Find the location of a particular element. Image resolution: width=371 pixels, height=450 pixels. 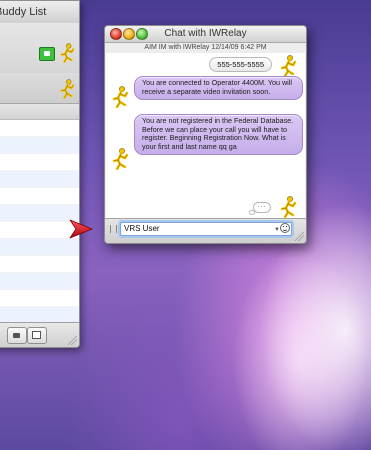

red-arrow-icon is located at coordinates (81, 229).